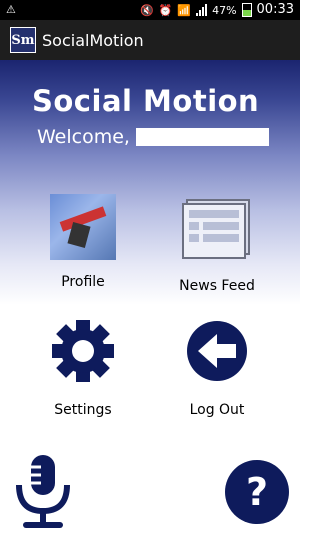  What do you see at coordinates (217, 286) in the screenshot?
I see `news-feed-label: News Feed` at bounding box center [217, 286].